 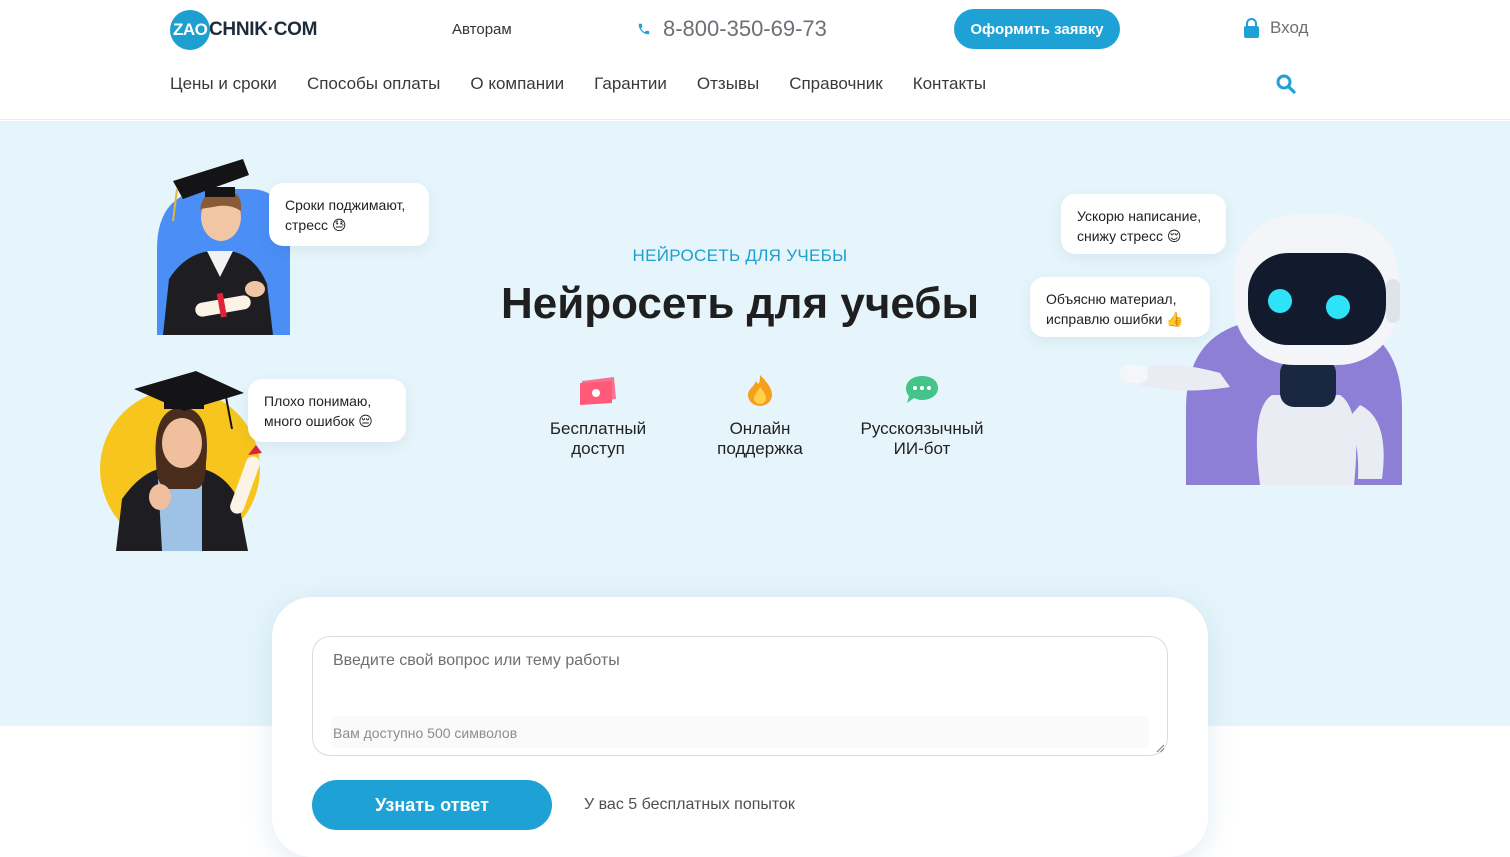 What do you see at coordinates (482, 29) in the screenshot?
I see `authors-link: Авторам` at bounding box center [482, 29].